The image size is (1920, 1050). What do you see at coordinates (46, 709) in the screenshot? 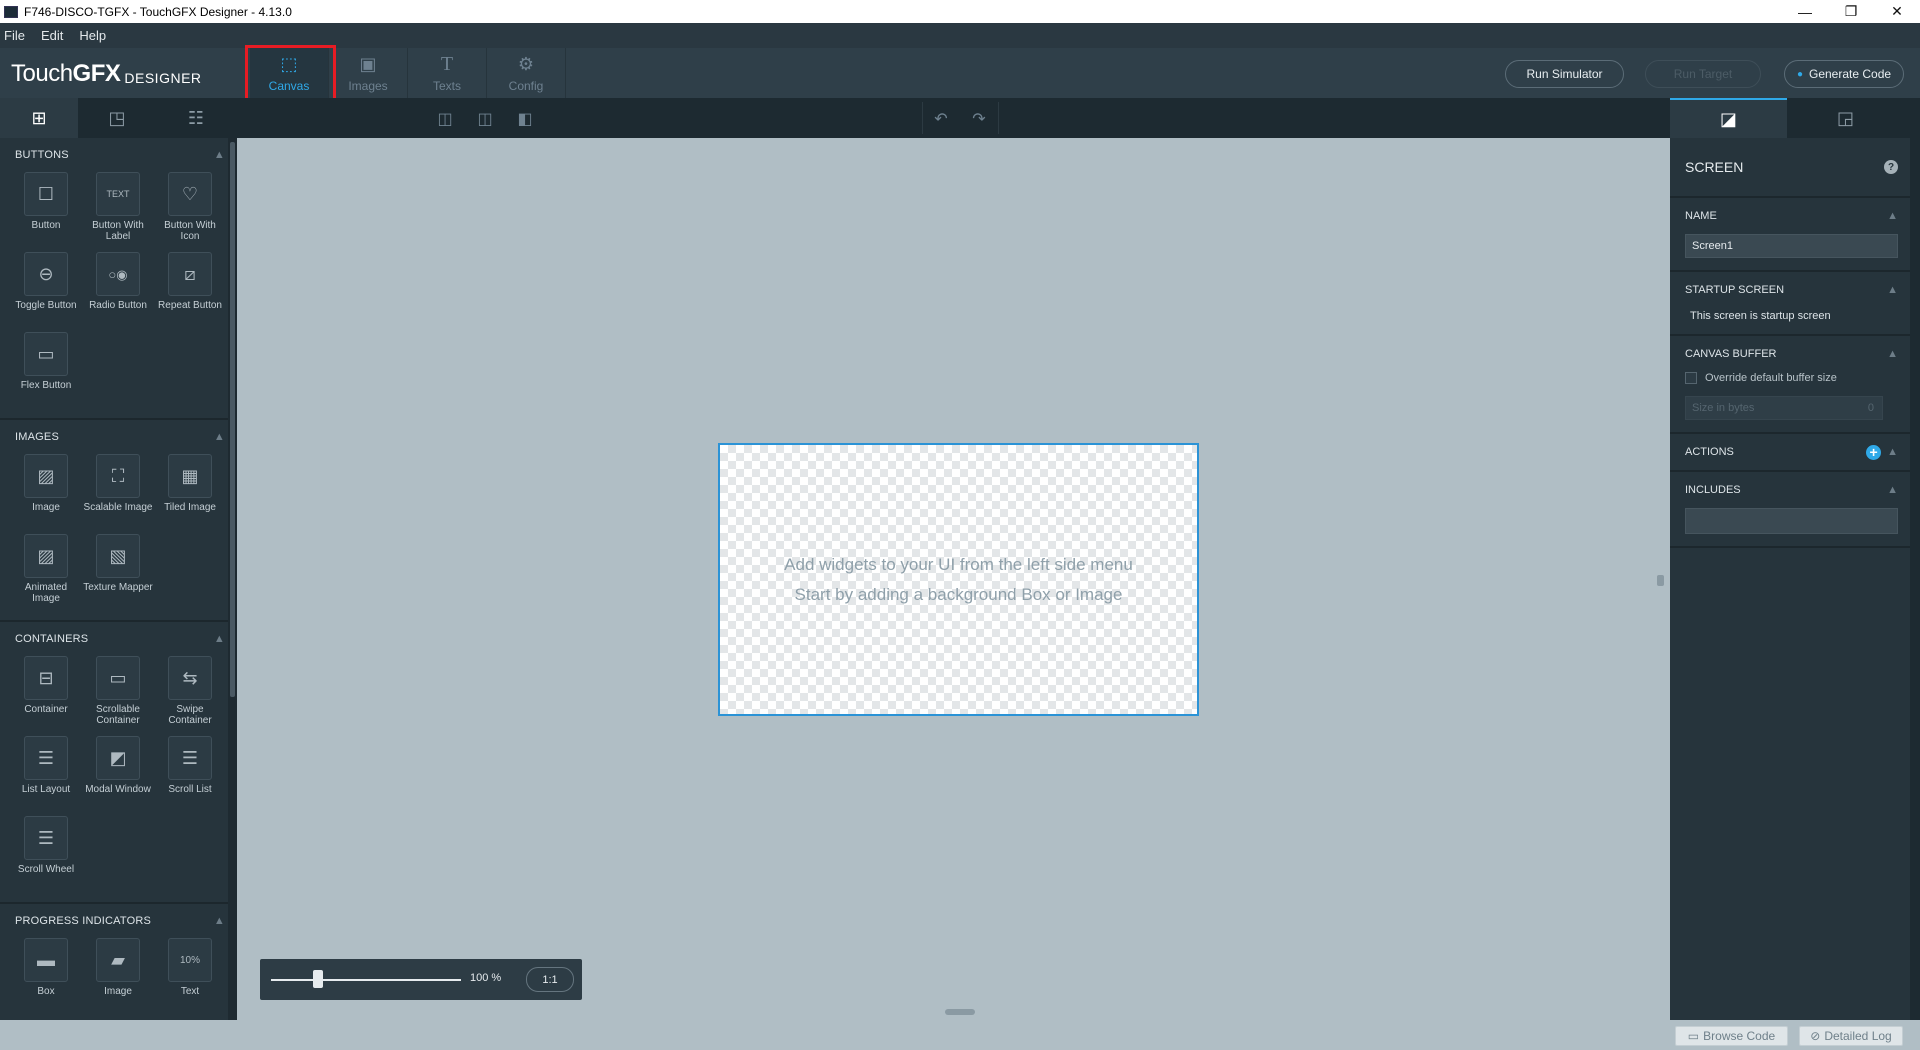
I see `widget-label: Container` at bounding box center [46, 709].